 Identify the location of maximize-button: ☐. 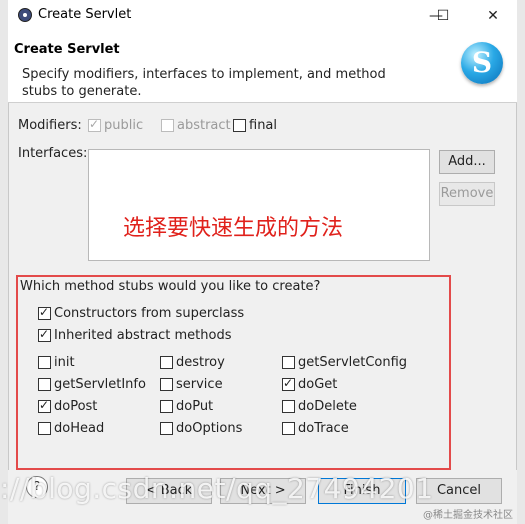
(443, 16).